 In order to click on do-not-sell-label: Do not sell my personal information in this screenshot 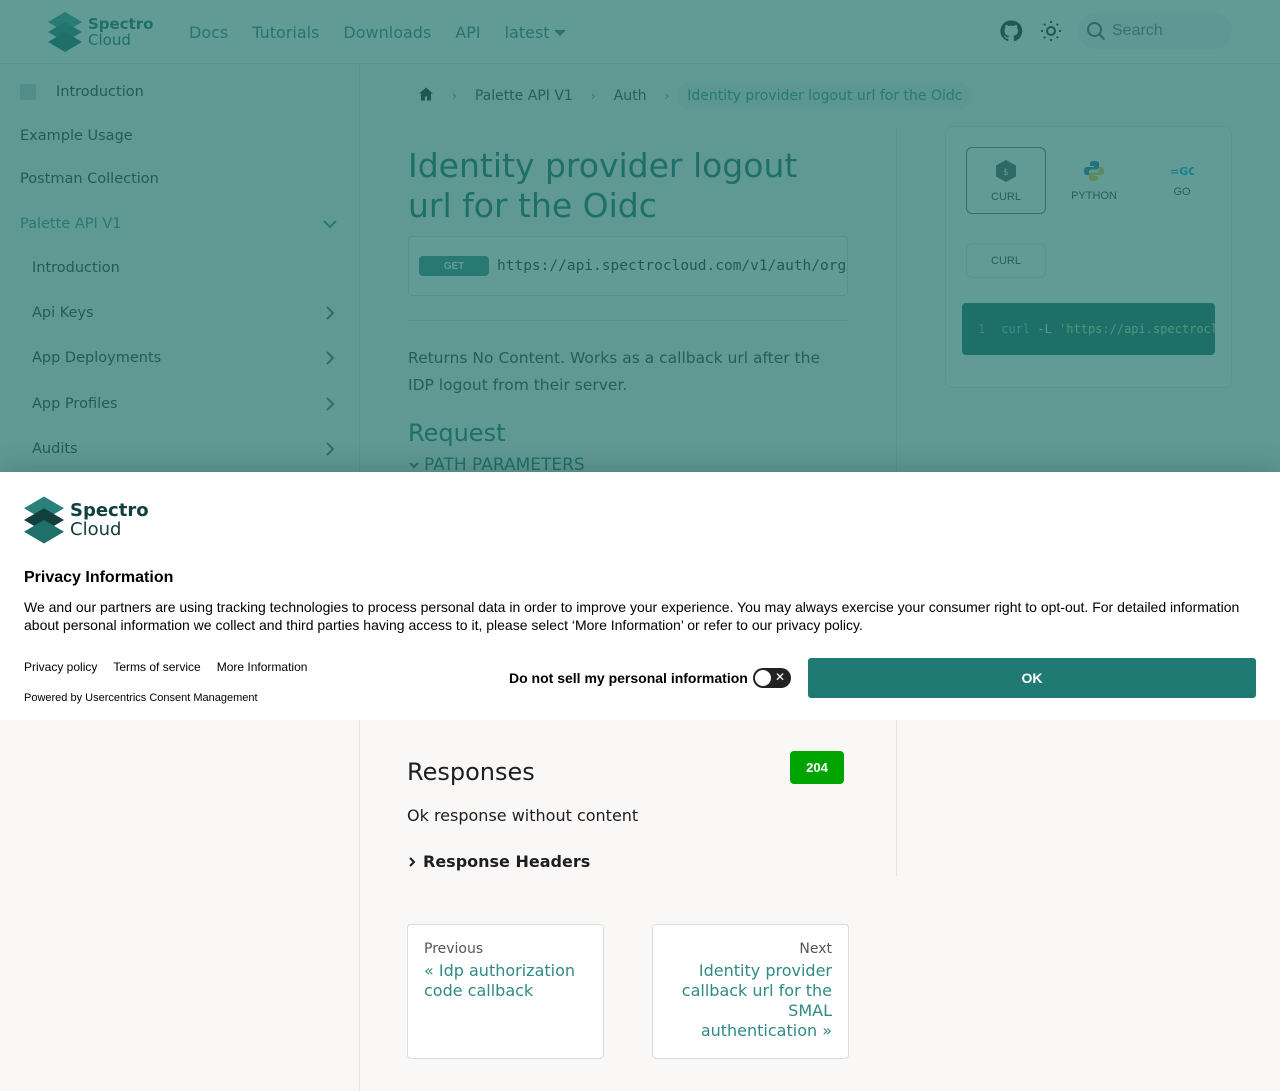, I will do `click(628, 678)`.